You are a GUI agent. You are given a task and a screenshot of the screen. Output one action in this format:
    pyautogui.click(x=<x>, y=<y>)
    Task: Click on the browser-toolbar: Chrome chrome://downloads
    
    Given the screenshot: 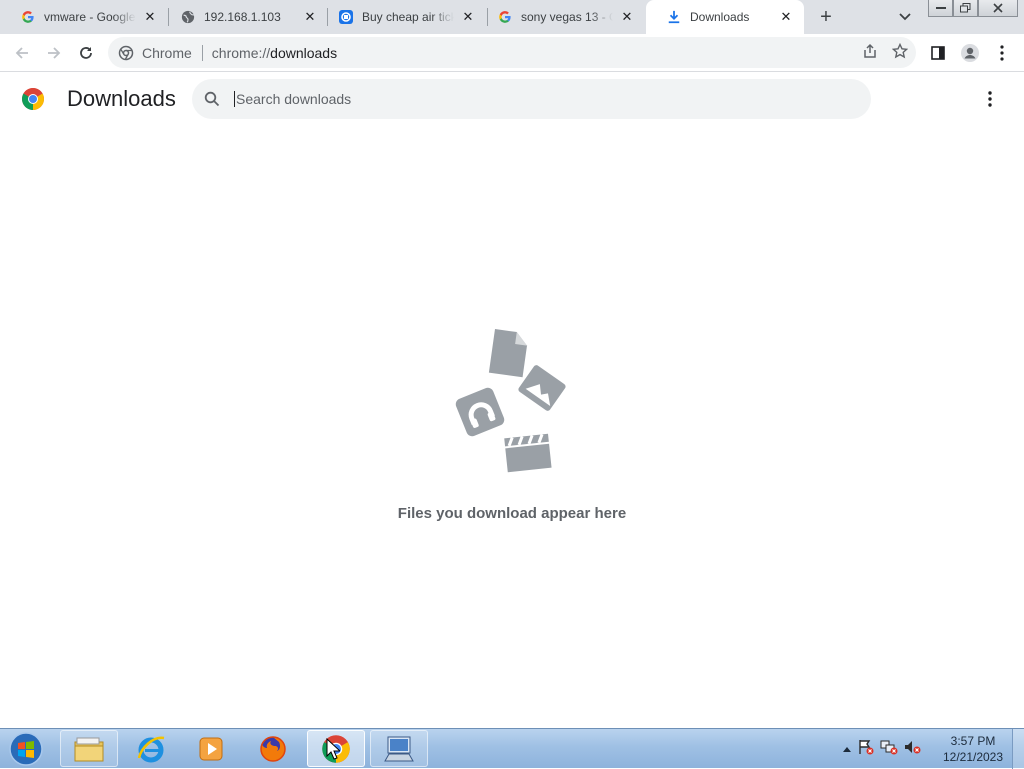 What is the action you would take?
    pyautogui.click(x=512, y=53)
    